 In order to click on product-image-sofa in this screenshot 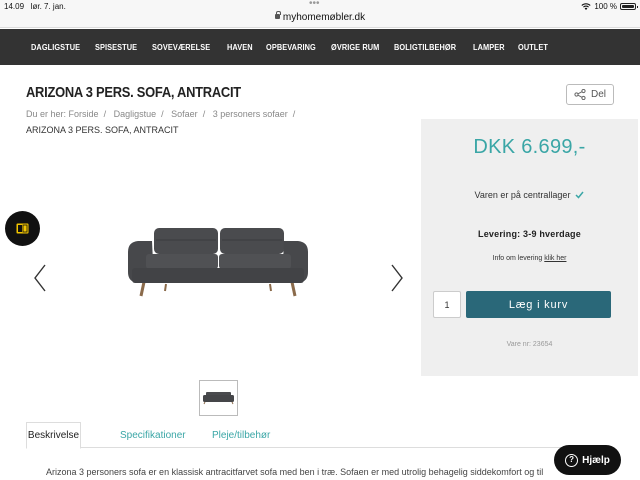, I will do `click(218, 262)`.